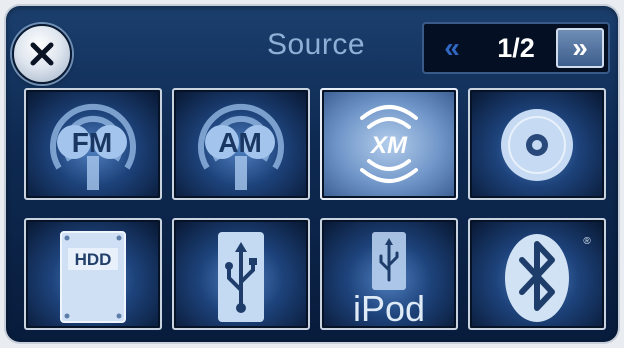  I want to click on hdd-label: HDD, so click(93, 259).